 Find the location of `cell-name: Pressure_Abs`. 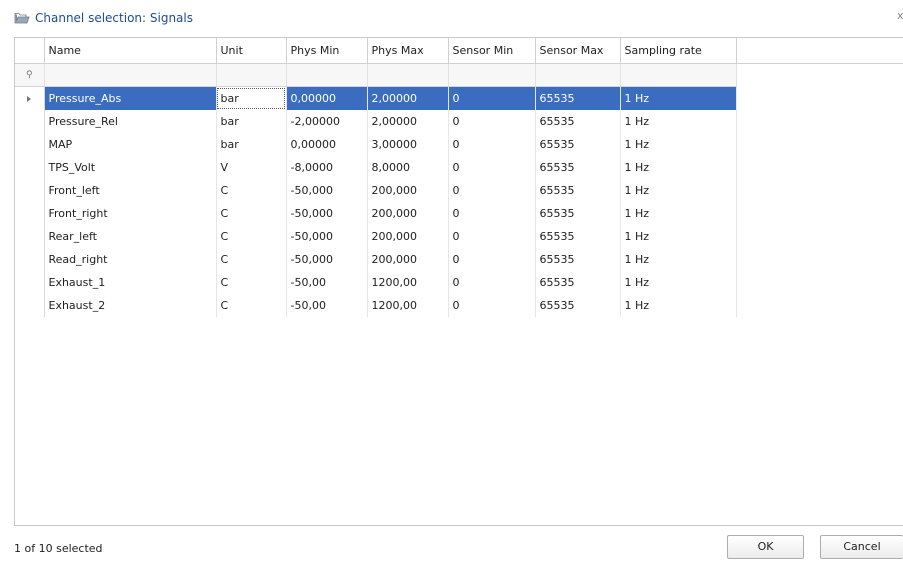

cell-name: Pressure_Abs is located at coordinates (130, 98).